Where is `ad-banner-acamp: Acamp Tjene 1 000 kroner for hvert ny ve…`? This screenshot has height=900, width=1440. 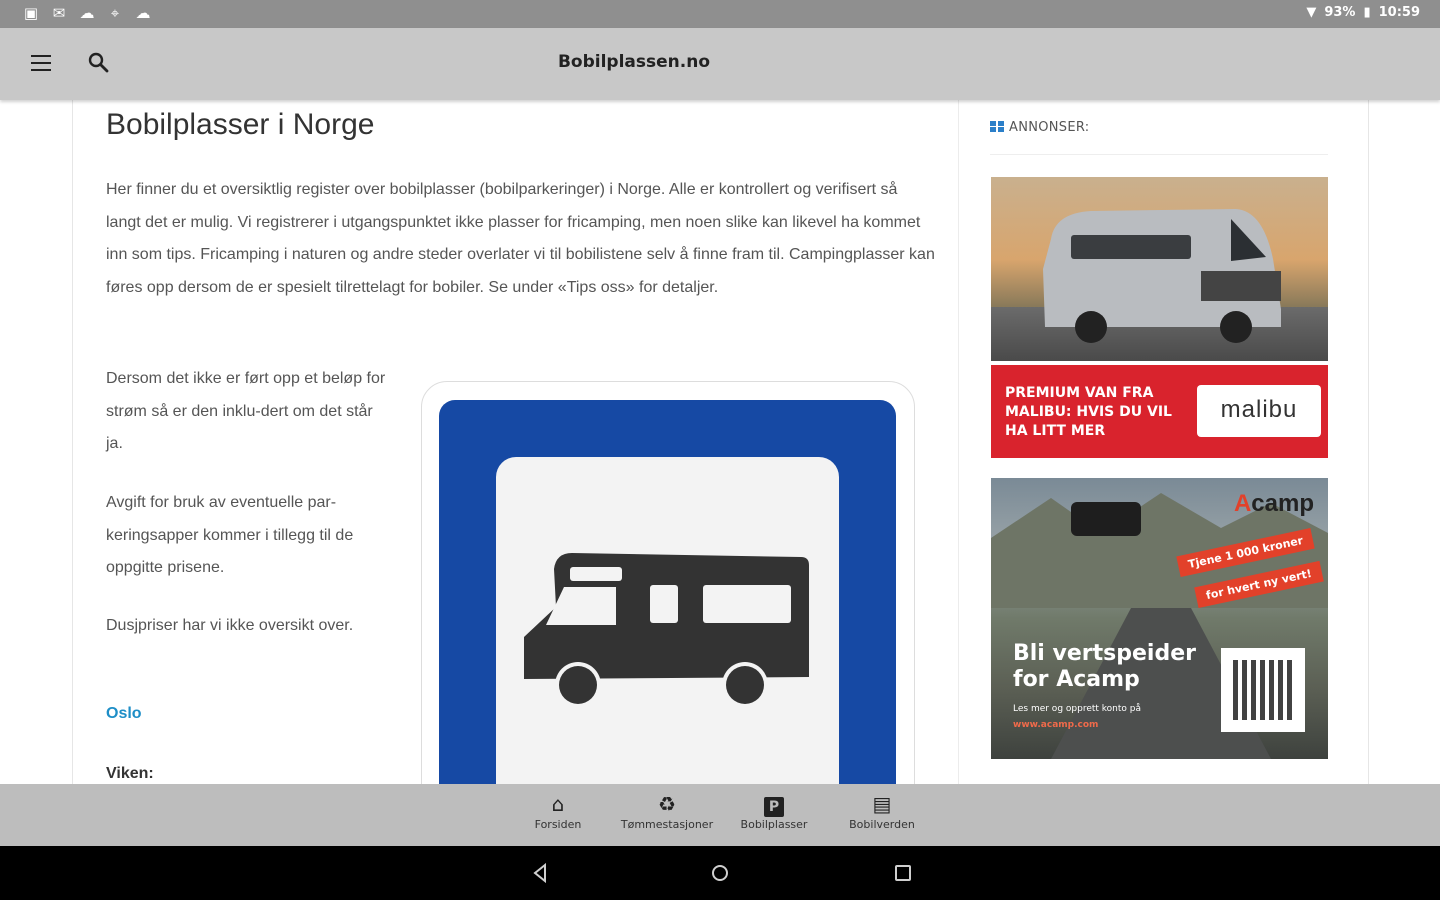 ad-banner-acamp: Acamp Tjene 1 000 kroner for hvert ny ve… is located at coordinates (1159, 618).